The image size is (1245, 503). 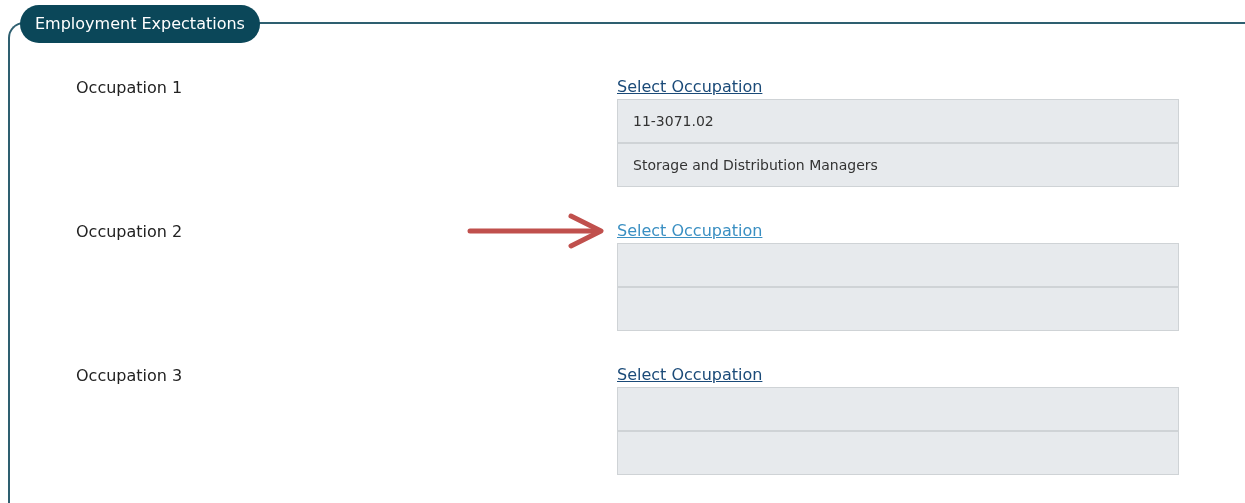 I want to click on occupation-label: Occupation 1, so click(x=129, y=88).